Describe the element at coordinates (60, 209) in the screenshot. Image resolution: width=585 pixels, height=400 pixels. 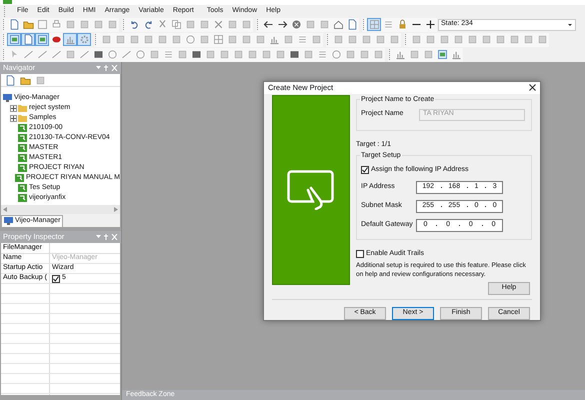
I see `horizontal-scrollbar` at that location.